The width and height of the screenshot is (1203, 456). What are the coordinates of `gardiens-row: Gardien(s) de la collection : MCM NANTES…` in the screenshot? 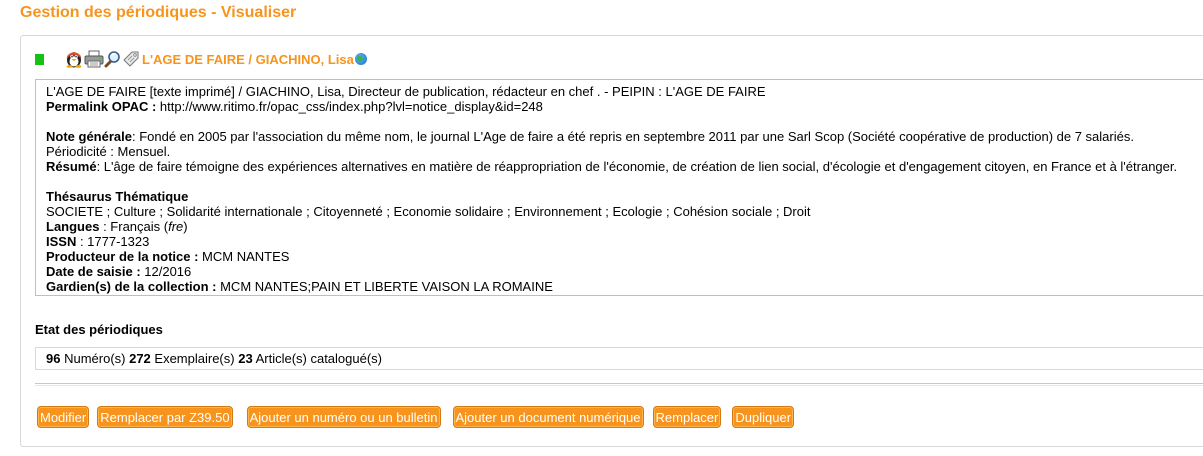 It's located at (619, 286).